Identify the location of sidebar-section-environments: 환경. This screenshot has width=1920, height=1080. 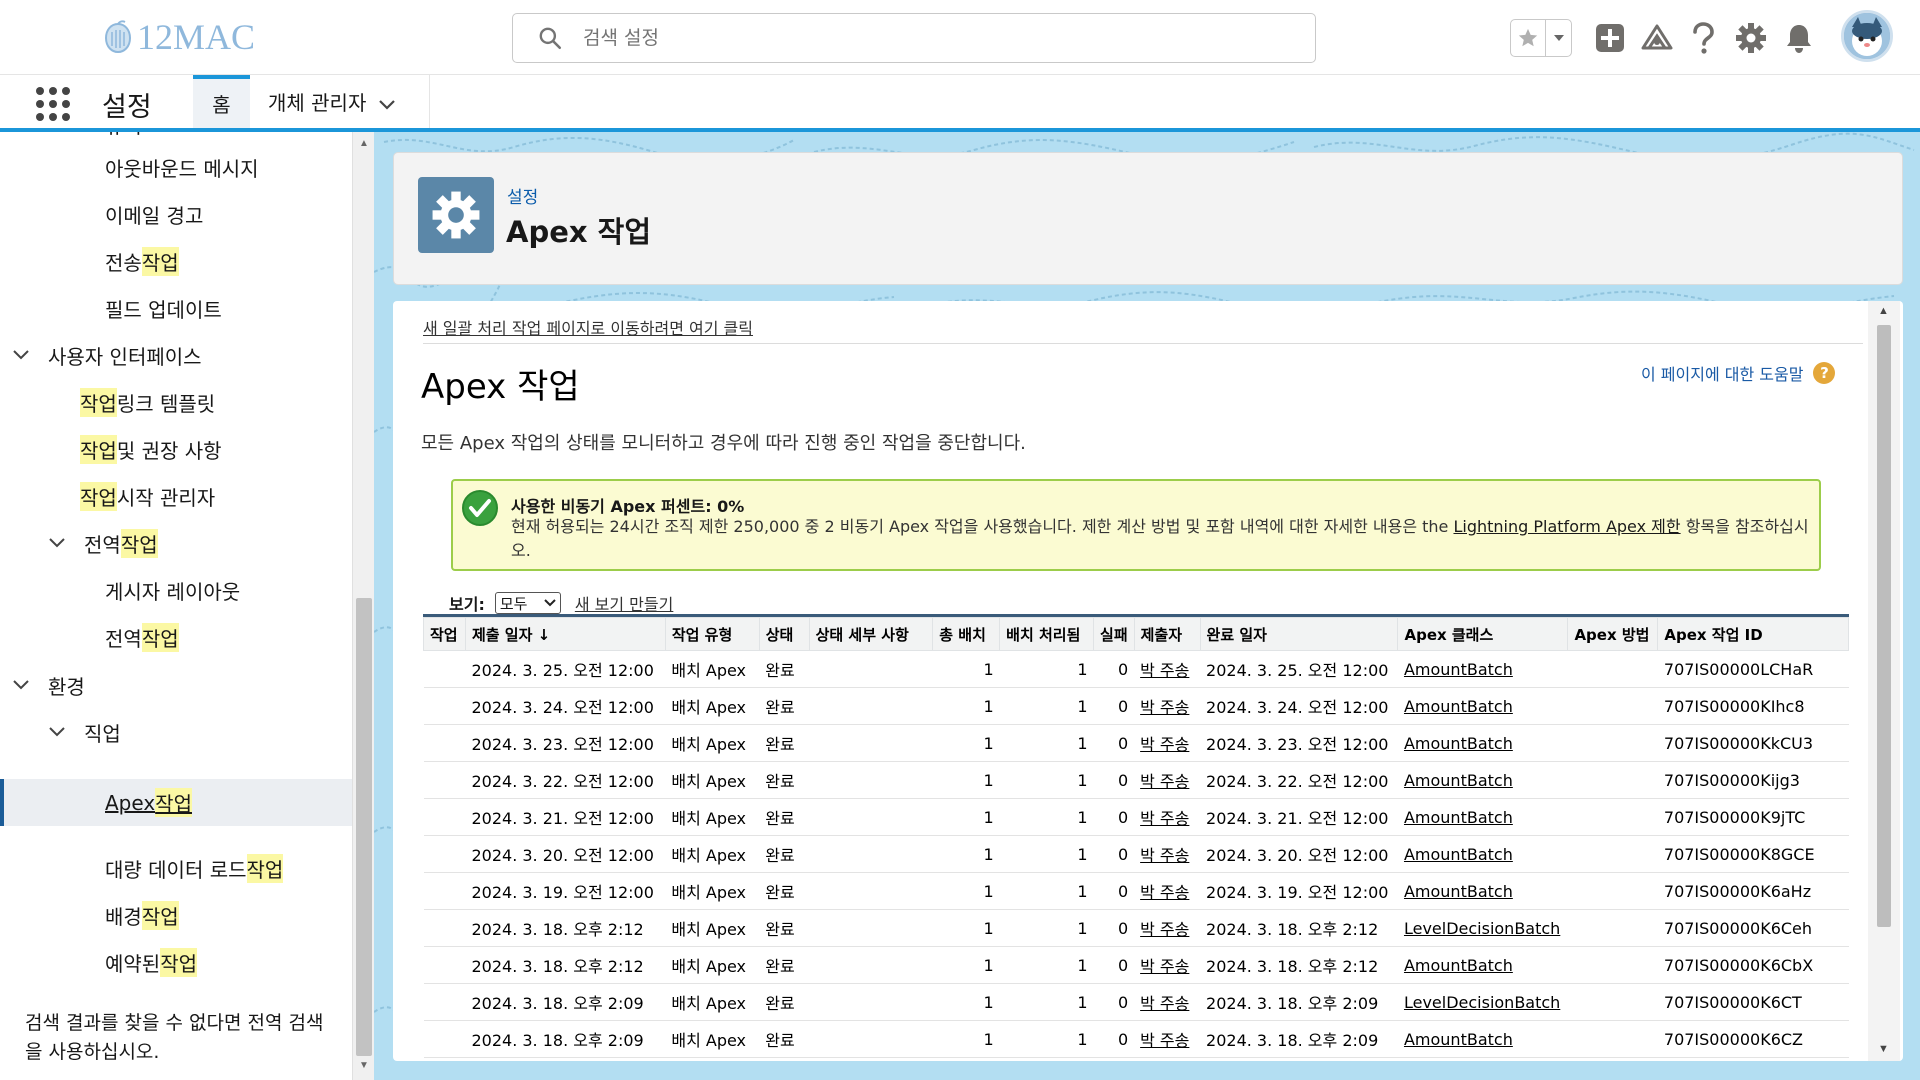
(48, 685).